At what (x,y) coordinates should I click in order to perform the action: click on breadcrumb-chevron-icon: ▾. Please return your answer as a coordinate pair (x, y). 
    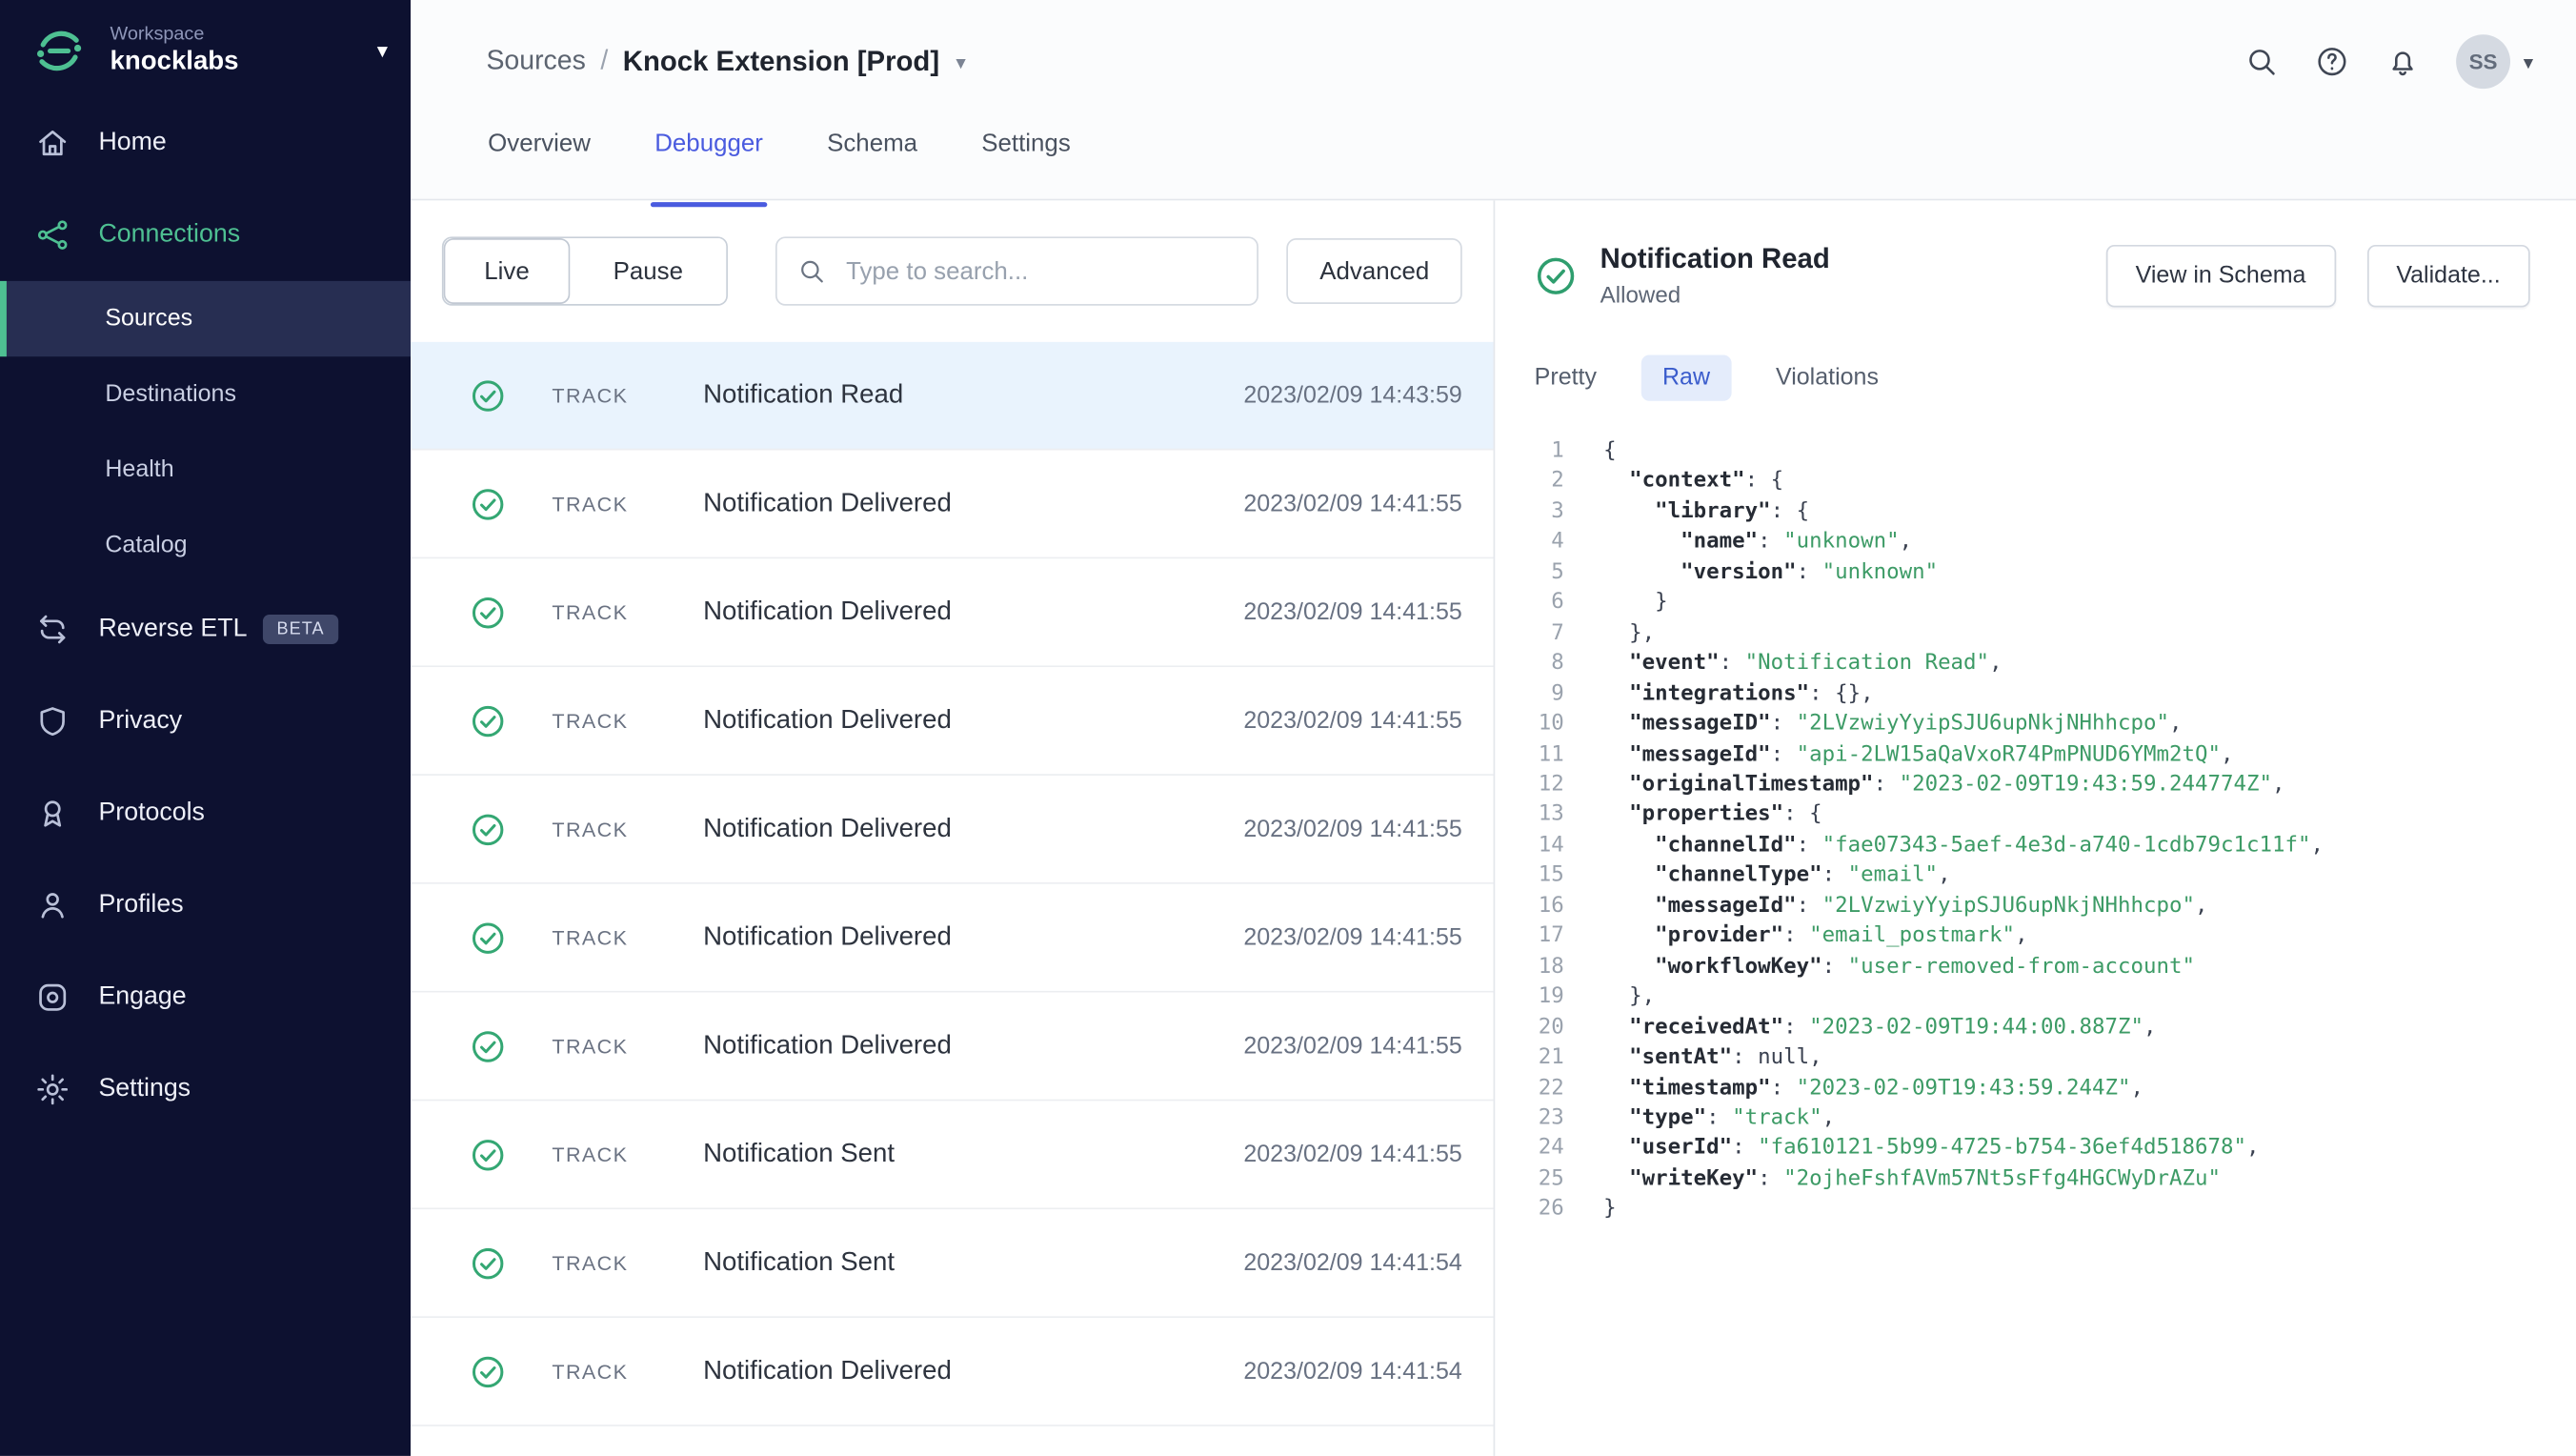
    Looking at the image, I should click on (961, 62).